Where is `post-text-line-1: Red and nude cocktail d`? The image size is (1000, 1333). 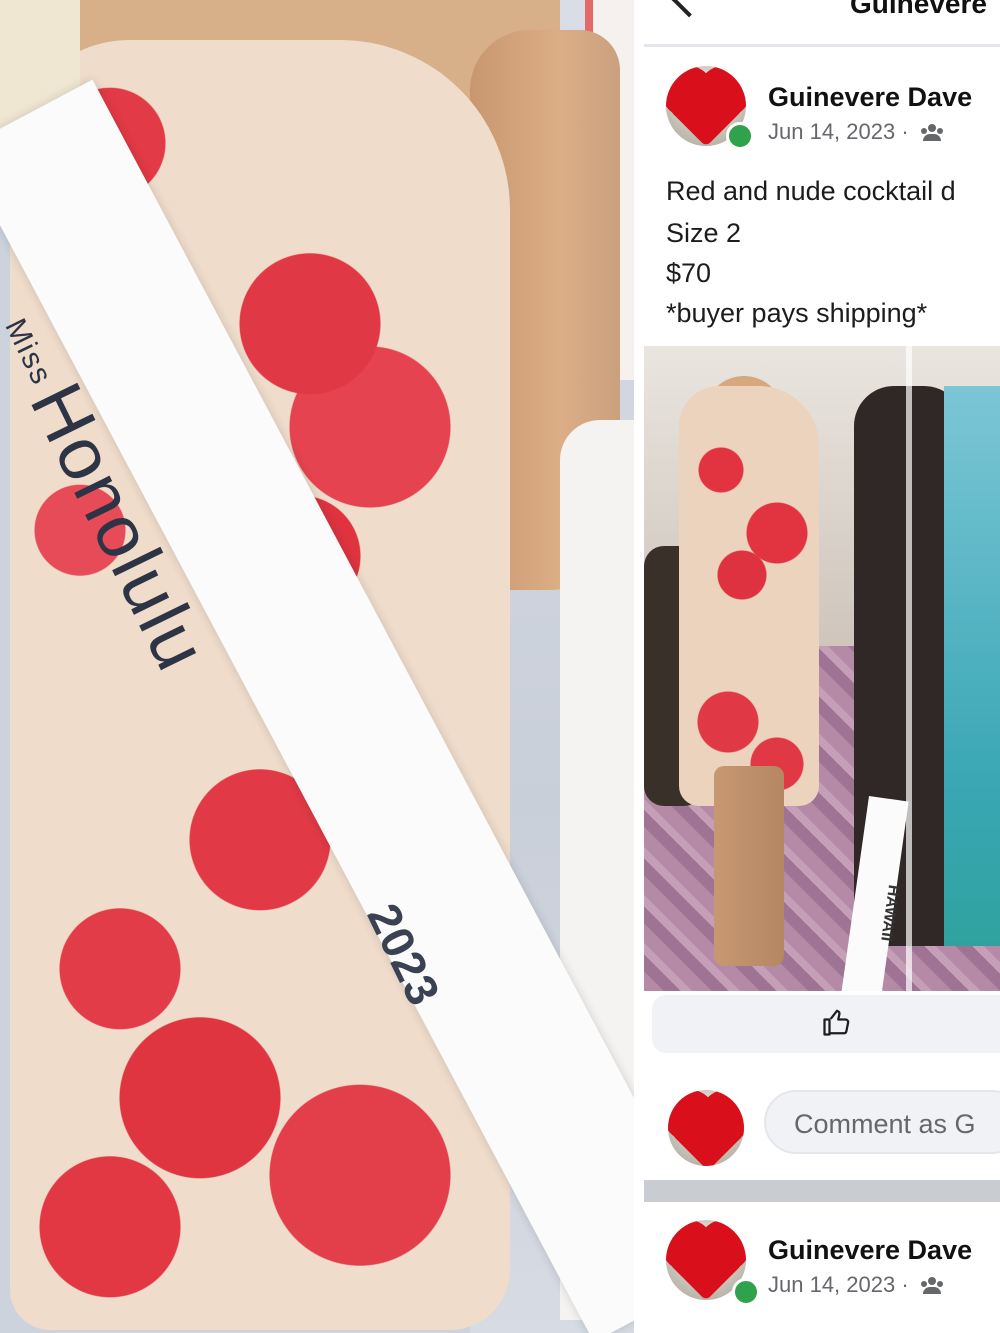
post-text-line-1: Red and nude cocktail d is located at coordinates (811, 191).